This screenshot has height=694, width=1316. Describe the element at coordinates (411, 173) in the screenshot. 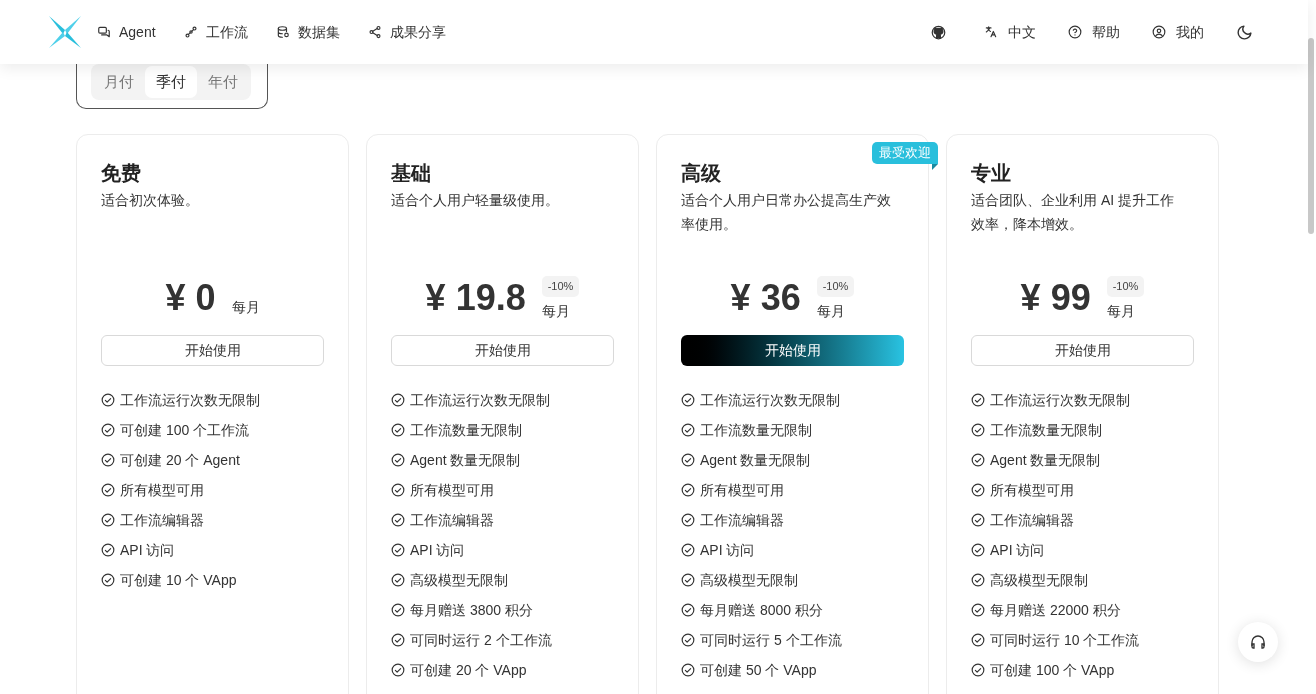

I see `plan-title: 基础` at that location.